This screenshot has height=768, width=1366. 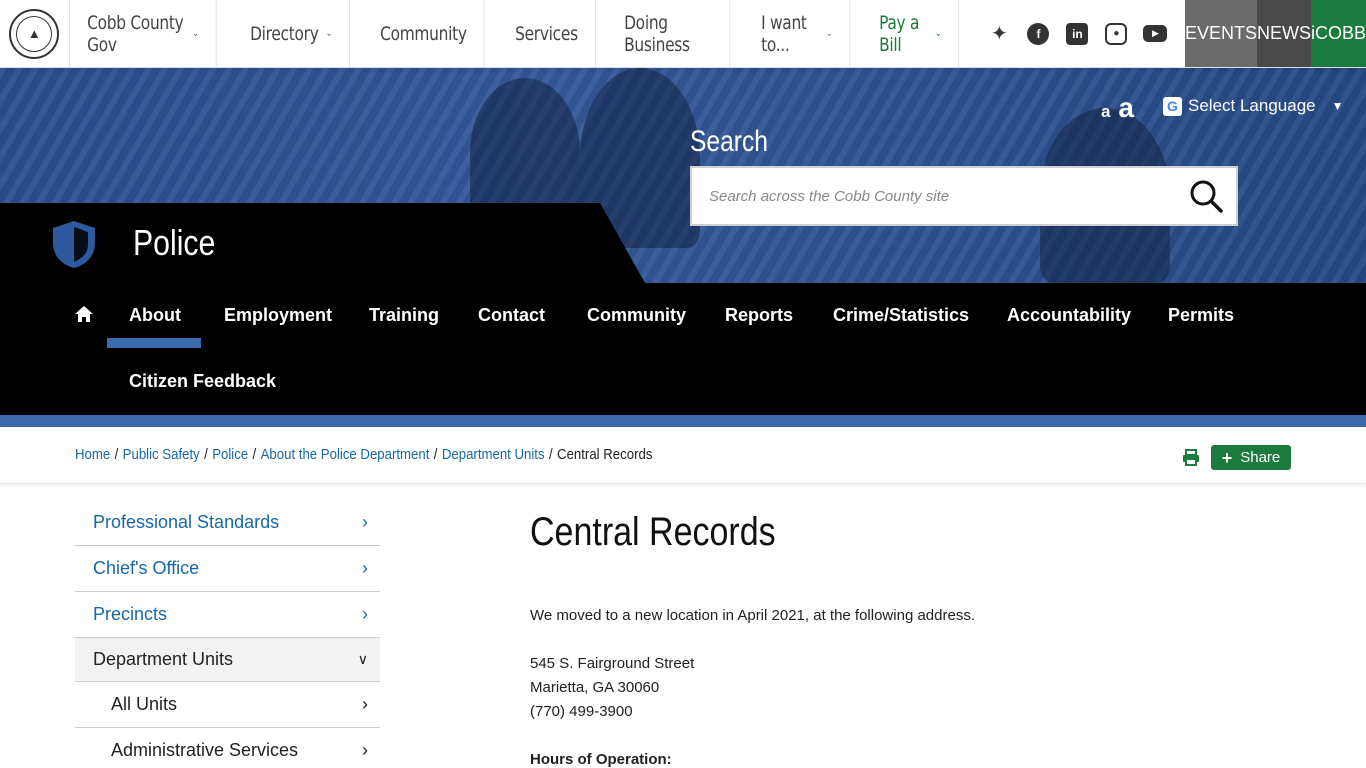 What do you see at coordinates (163, 659) in the screenshot?
I see `sidebar-item-label: Department Units` at bounding box center [163, 659].